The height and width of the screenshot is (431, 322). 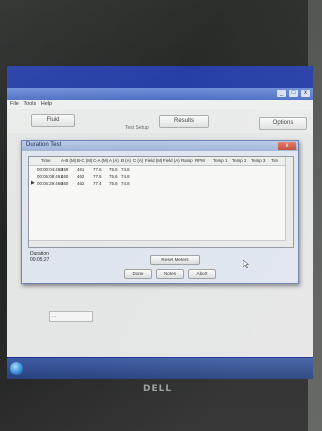 What do you see at coordinates (175, 260) in the screenshot?
I see `reset-meters-button: Reset Meters` at bounding box center [175, 260].